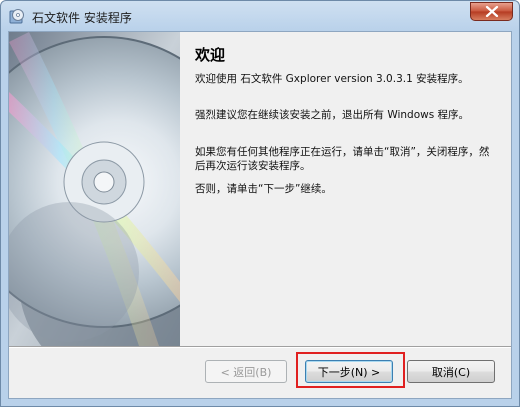 The width and height of the screenshot is (520, 407). Describe the element at coordinates (342, 159) in the screenshot. I see `cancel-instructions-paragraph: 如果您有任何其他程序正在运行，请单击“取消”，关闭程序，然后再次运行该安装程序。` at that location.